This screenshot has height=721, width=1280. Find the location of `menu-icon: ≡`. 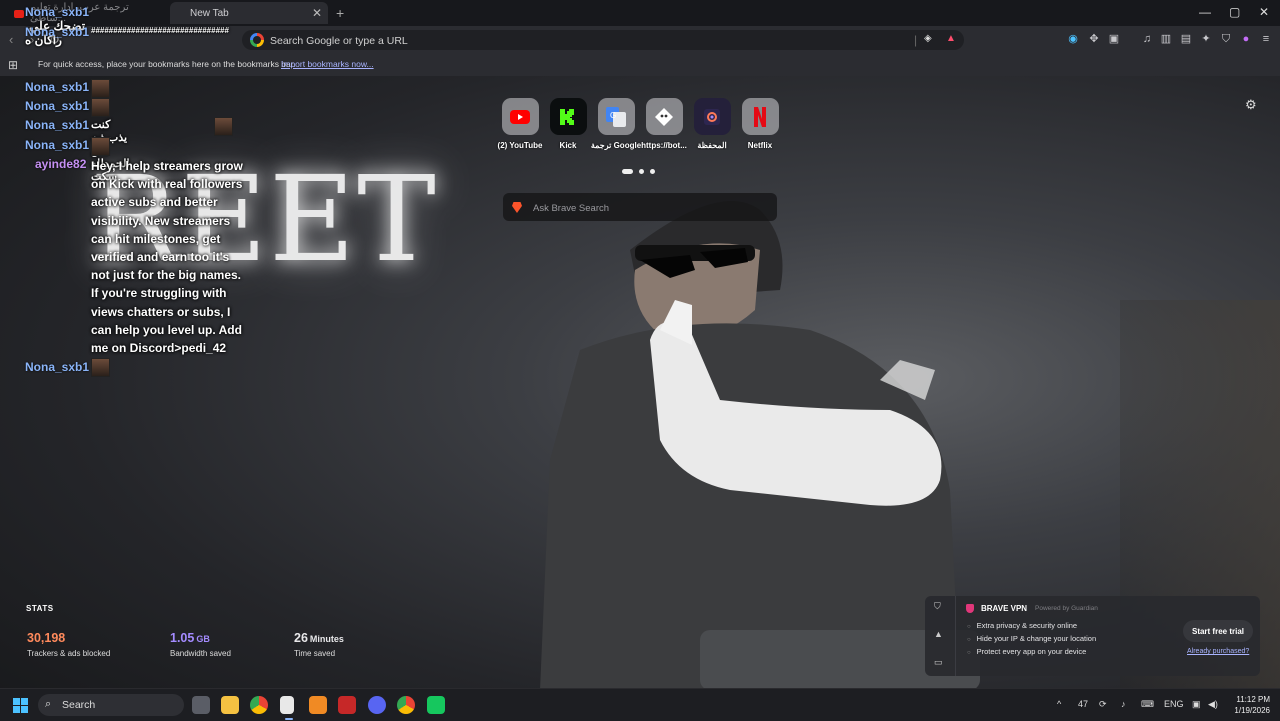

menu-icon: ≡ is located at coordinates (1266, 39).